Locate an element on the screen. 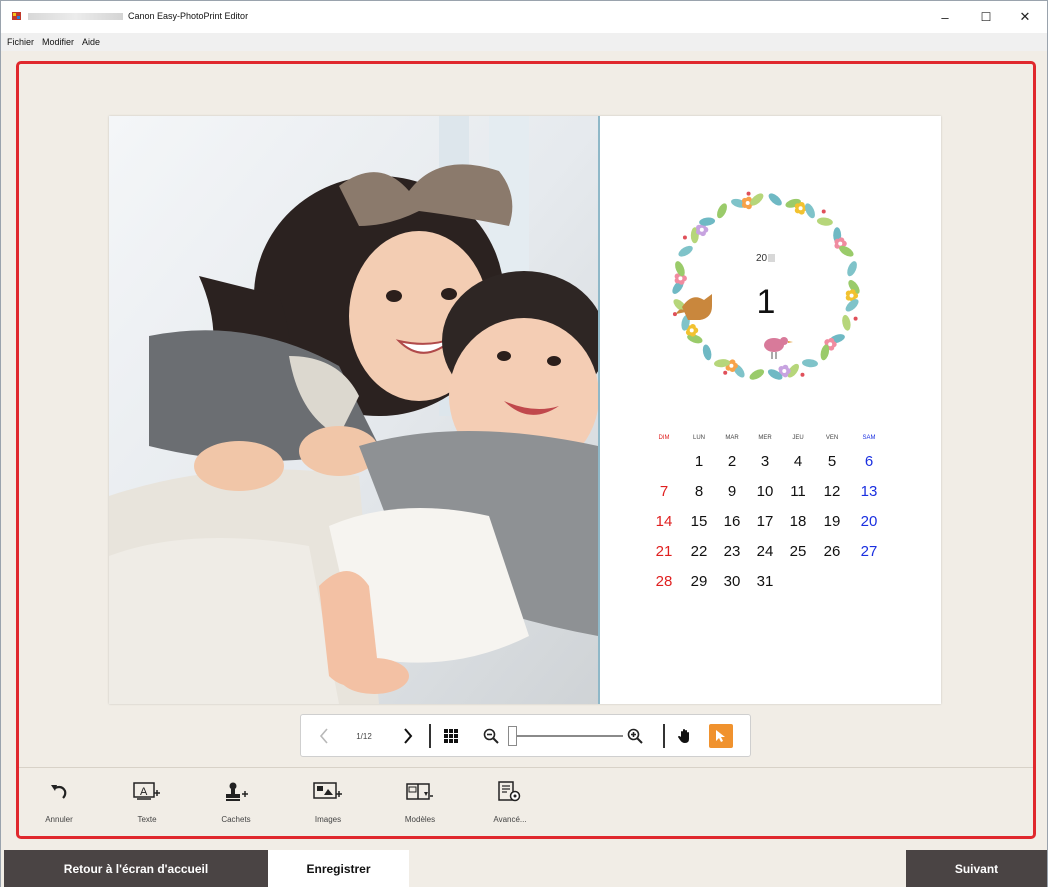  menu-modifier: Modifier is located at coordinates (58, 42).